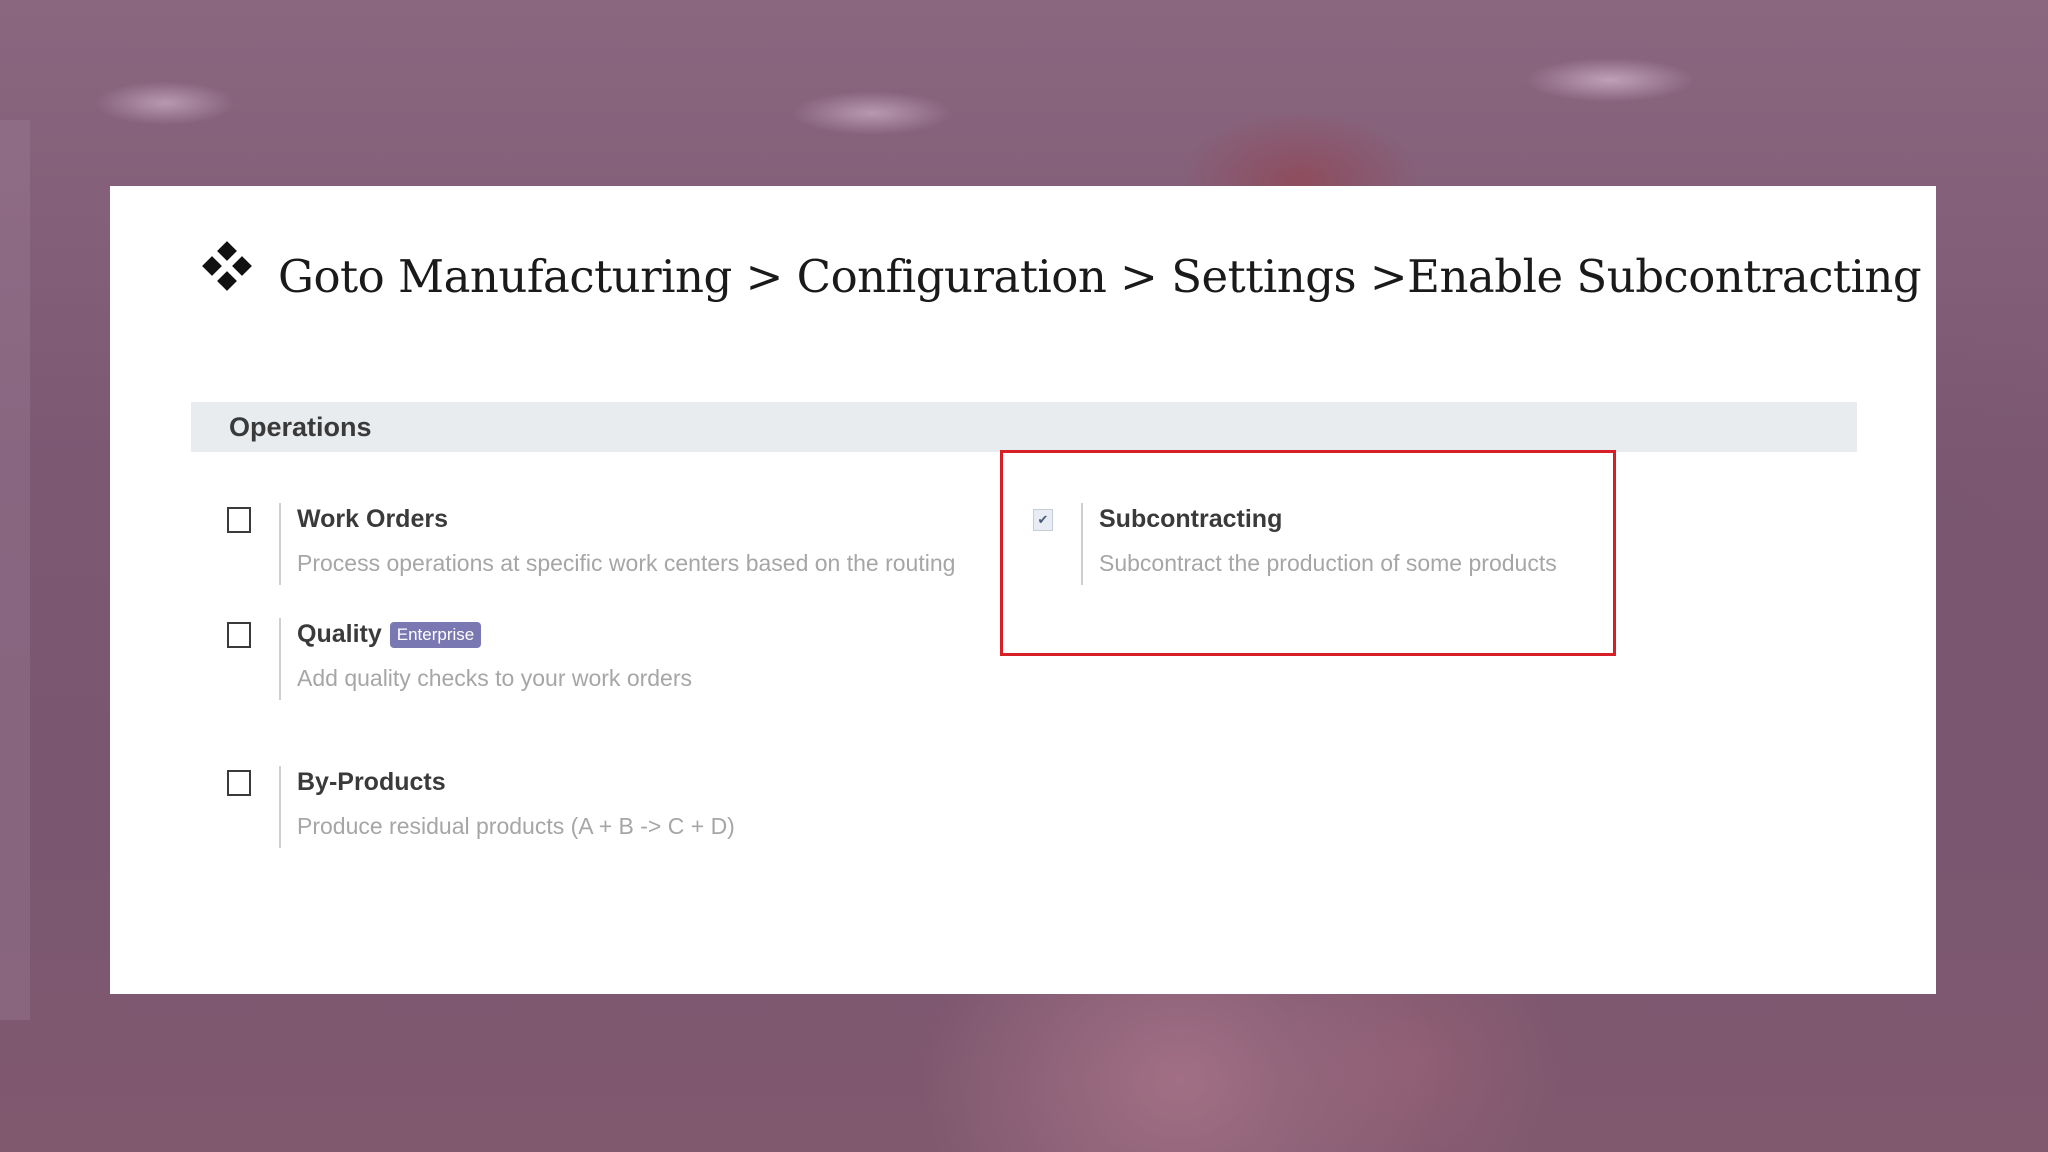  I want to click on work-orders-checkbox, so click(239, 520).